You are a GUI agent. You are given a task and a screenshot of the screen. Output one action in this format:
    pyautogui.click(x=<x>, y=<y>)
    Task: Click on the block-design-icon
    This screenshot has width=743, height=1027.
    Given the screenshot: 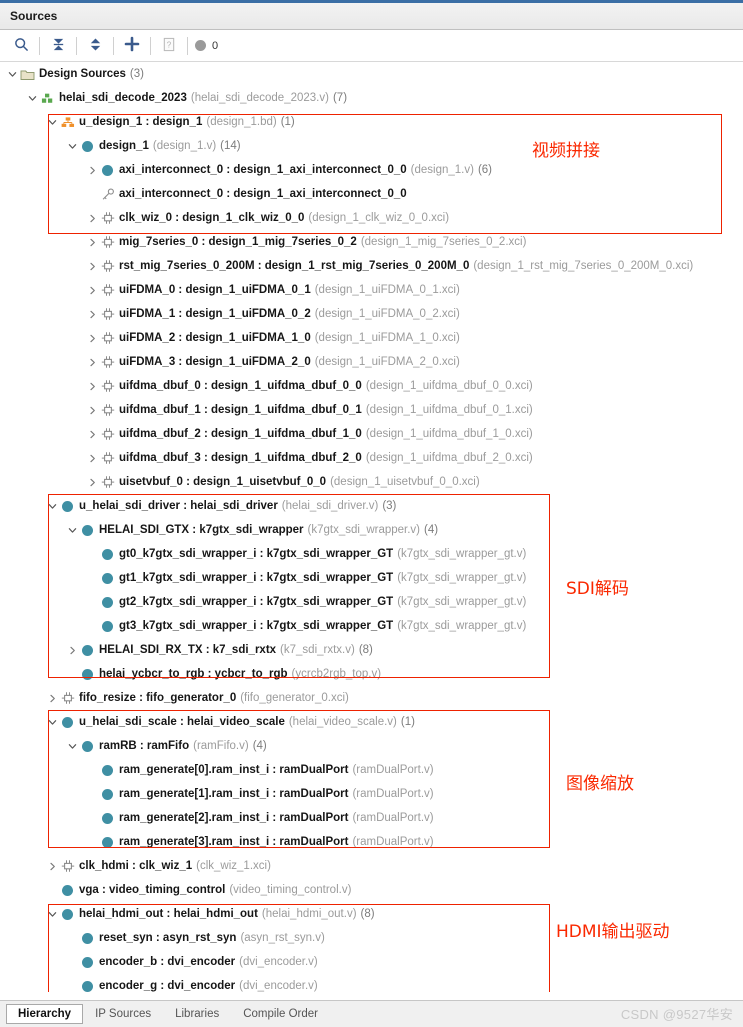 What is the action you would take?
    pyautogui.click(x=67, y=122)
    